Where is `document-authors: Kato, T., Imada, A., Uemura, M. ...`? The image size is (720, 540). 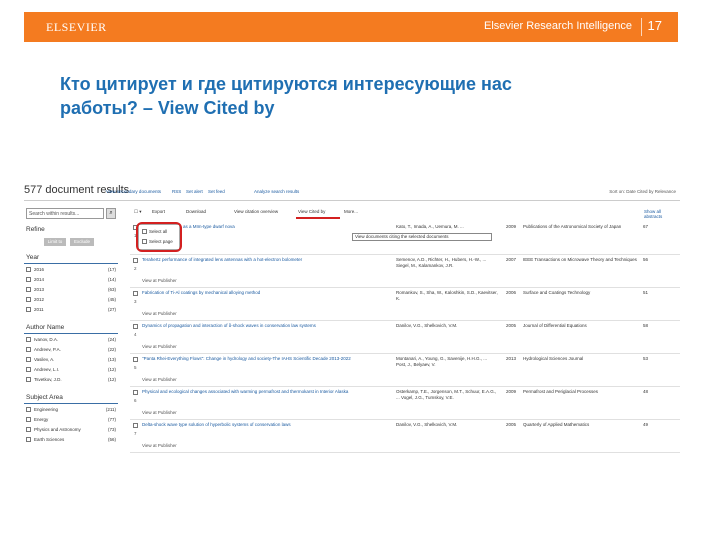
document-authors: Kato, T., Imada, A., Uemura, M. ... is located at coordinates (447, 227).